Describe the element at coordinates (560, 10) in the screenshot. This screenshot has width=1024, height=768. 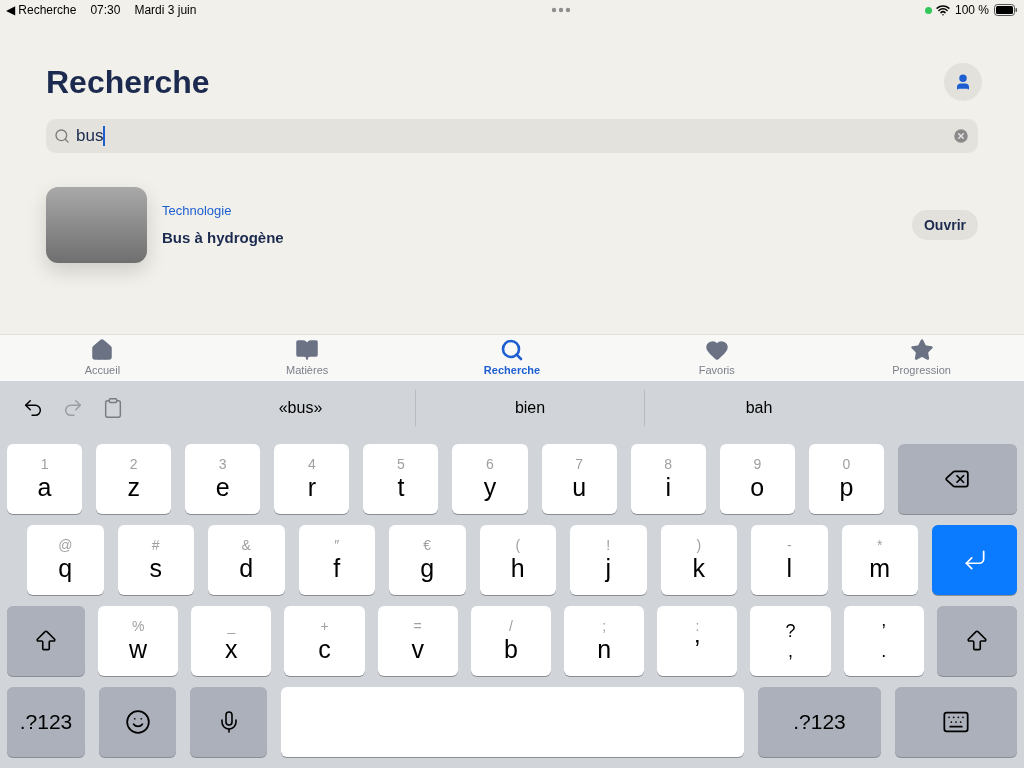
I see `more-dots-icon` at that location.